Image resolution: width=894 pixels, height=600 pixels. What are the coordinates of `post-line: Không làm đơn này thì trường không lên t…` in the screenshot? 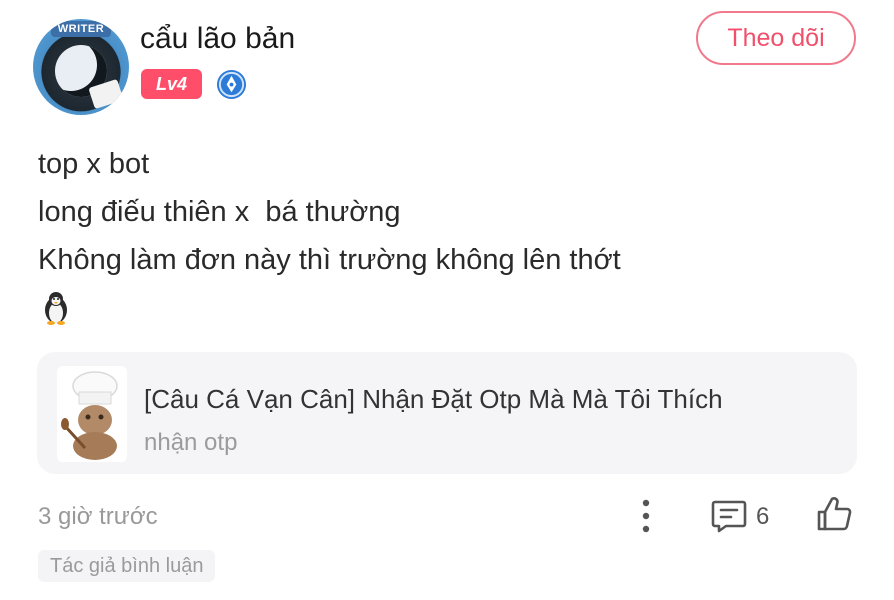 It's located at (329, 260).